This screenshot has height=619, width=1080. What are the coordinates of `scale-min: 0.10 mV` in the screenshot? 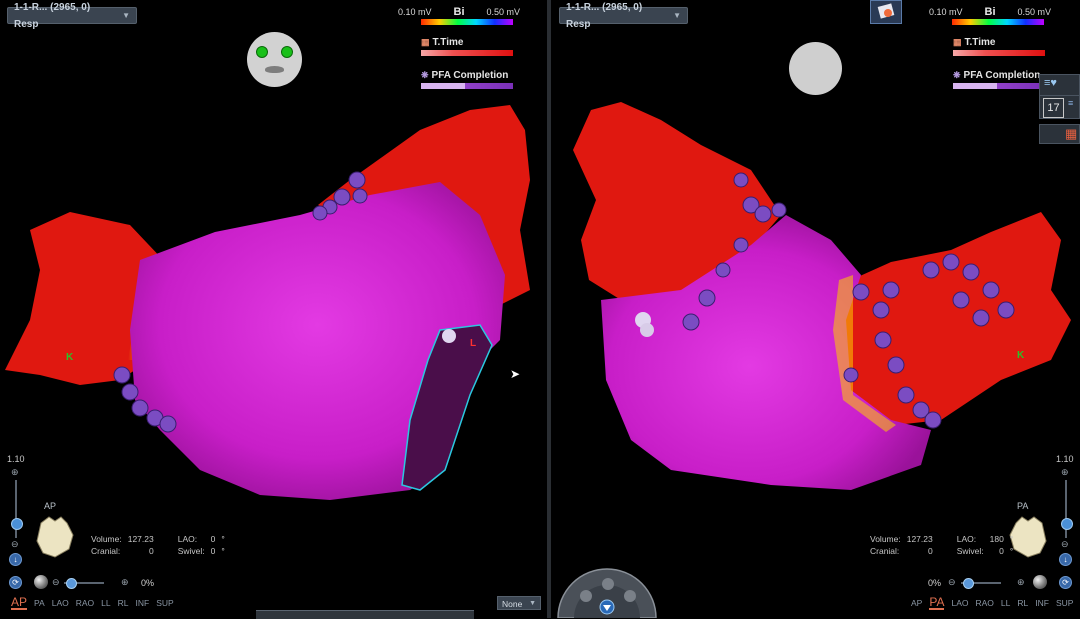 It's located at (415, 12).